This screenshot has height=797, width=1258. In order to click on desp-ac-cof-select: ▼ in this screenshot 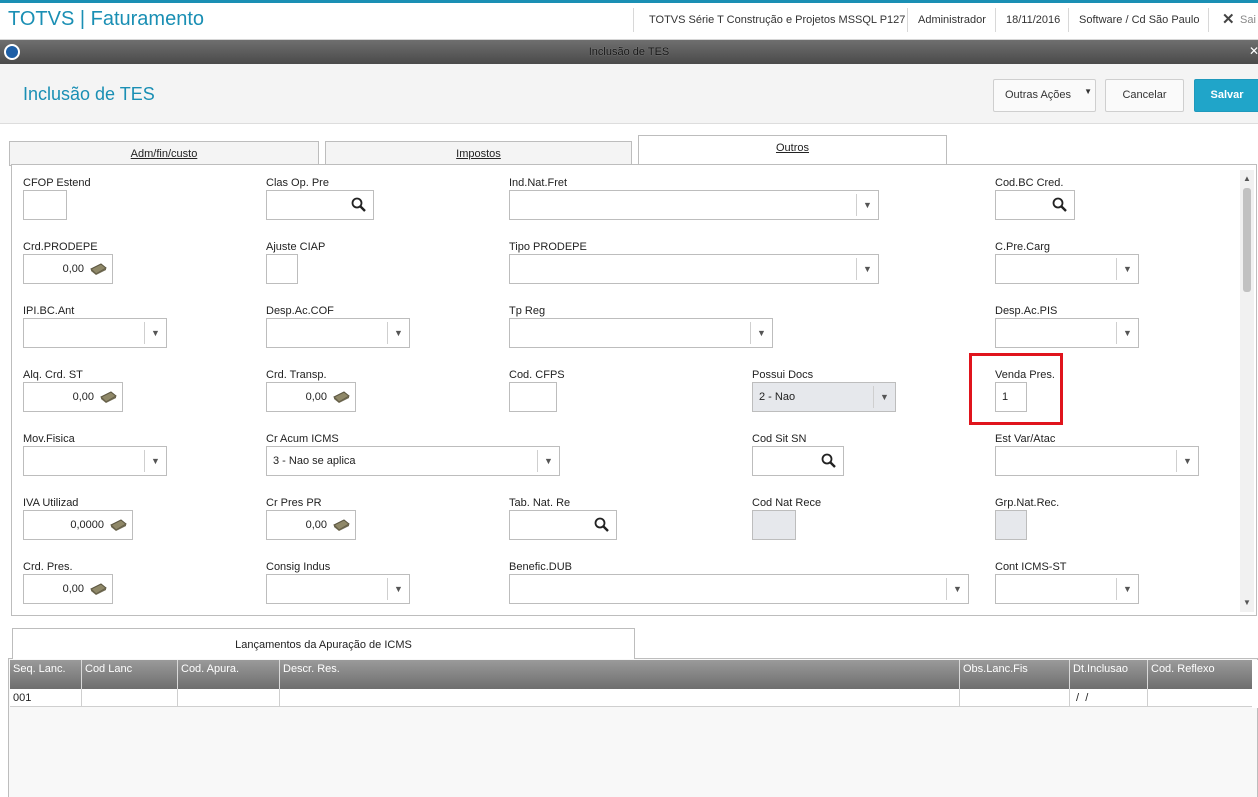, I will do `click(338, 333)`.